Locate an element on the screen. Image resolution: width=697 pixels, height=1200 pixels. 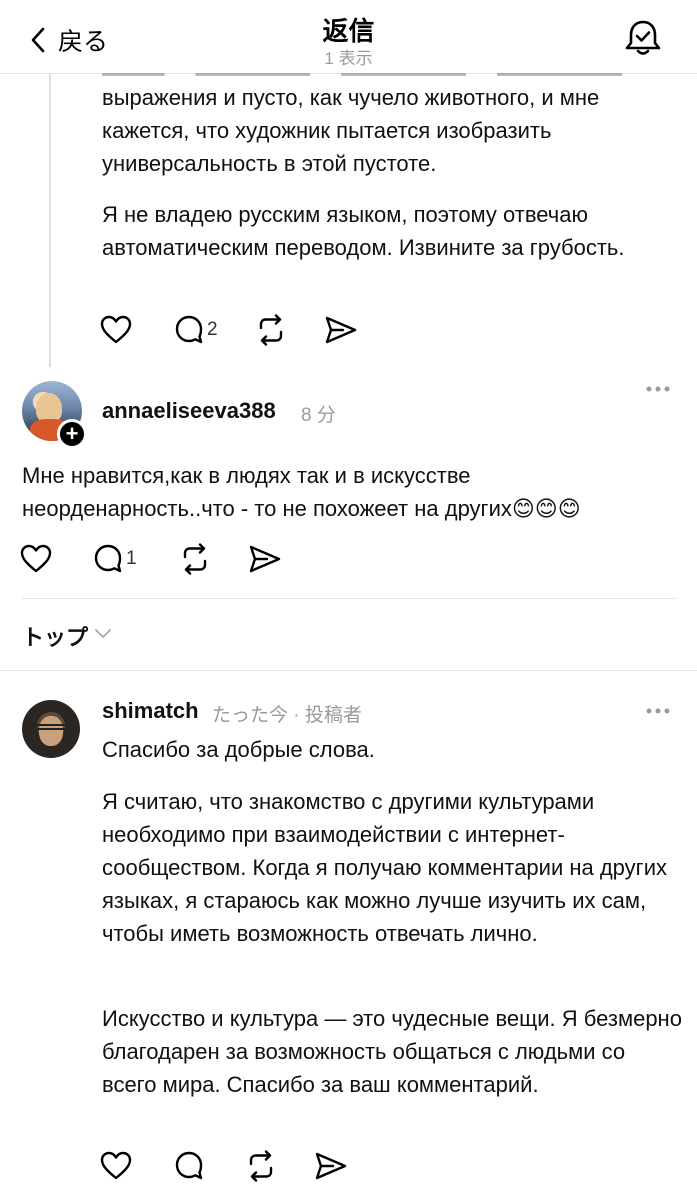
avatar-glasses is located at coordinates (51, 727).